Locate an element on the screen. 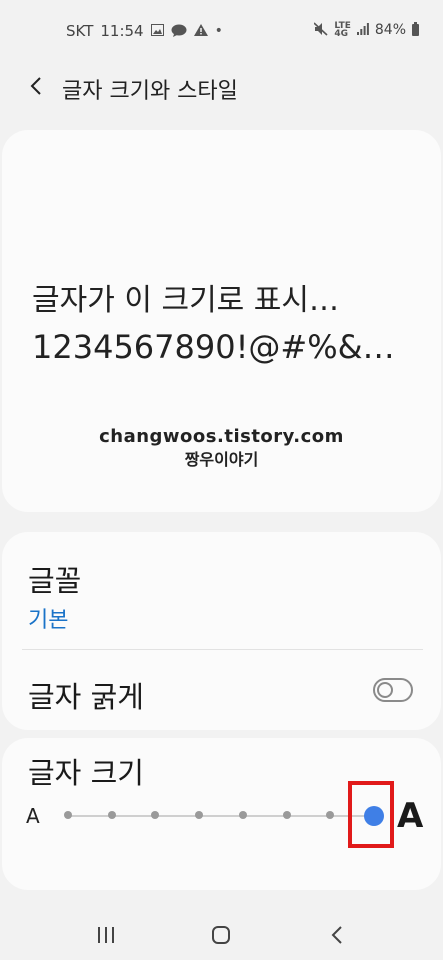 This screenshot has width=443, height=960. toggle-knob is located at coordinates (385, 690).